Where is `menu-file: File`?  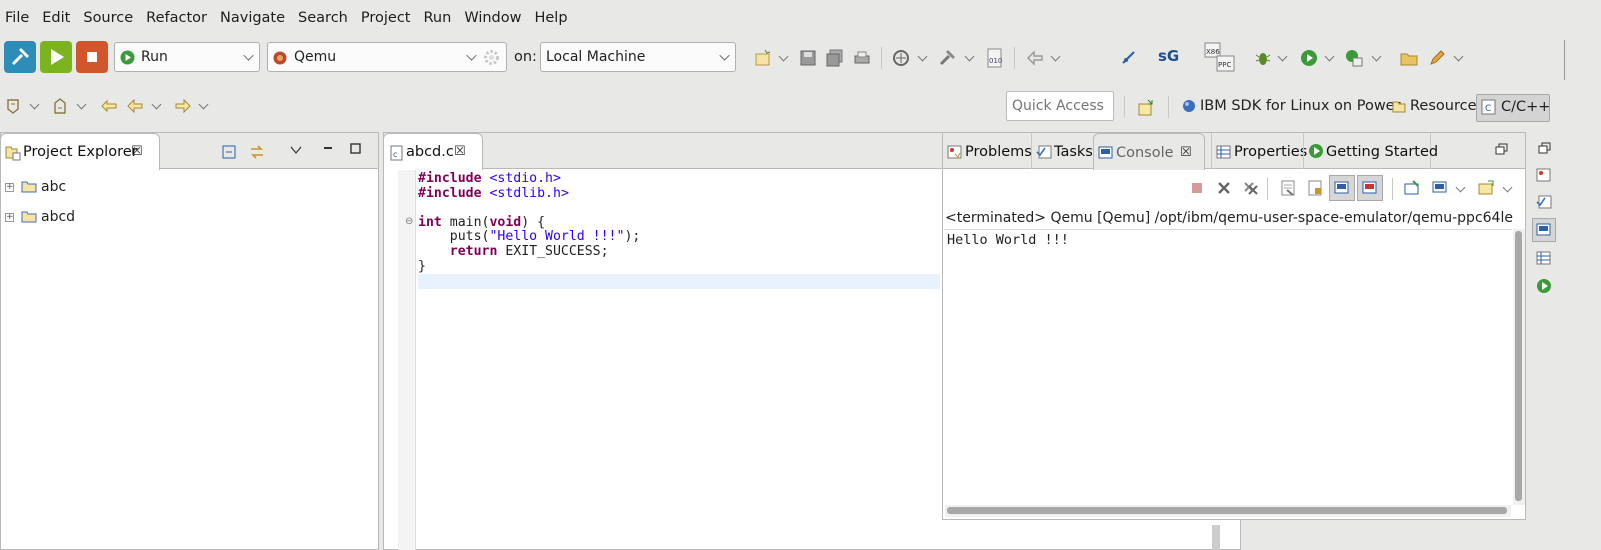 menu-file: File is located at coordinates (17, 20).